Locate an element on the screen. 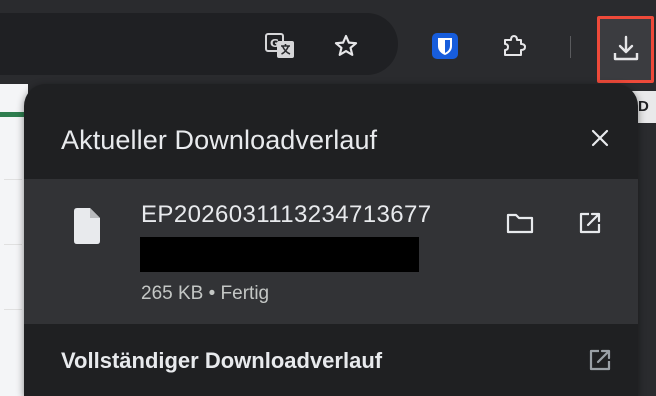 The height and width of the screenshot is (396, 656). download-status: 265 KB • Fertig is located at coordinates (205, 293).